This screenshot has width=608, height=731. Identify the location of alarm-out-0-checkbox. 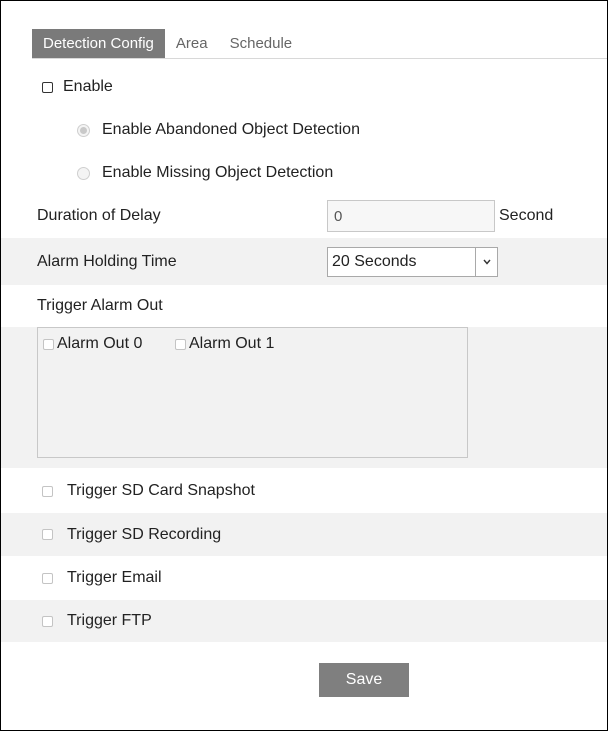
(48, 344).